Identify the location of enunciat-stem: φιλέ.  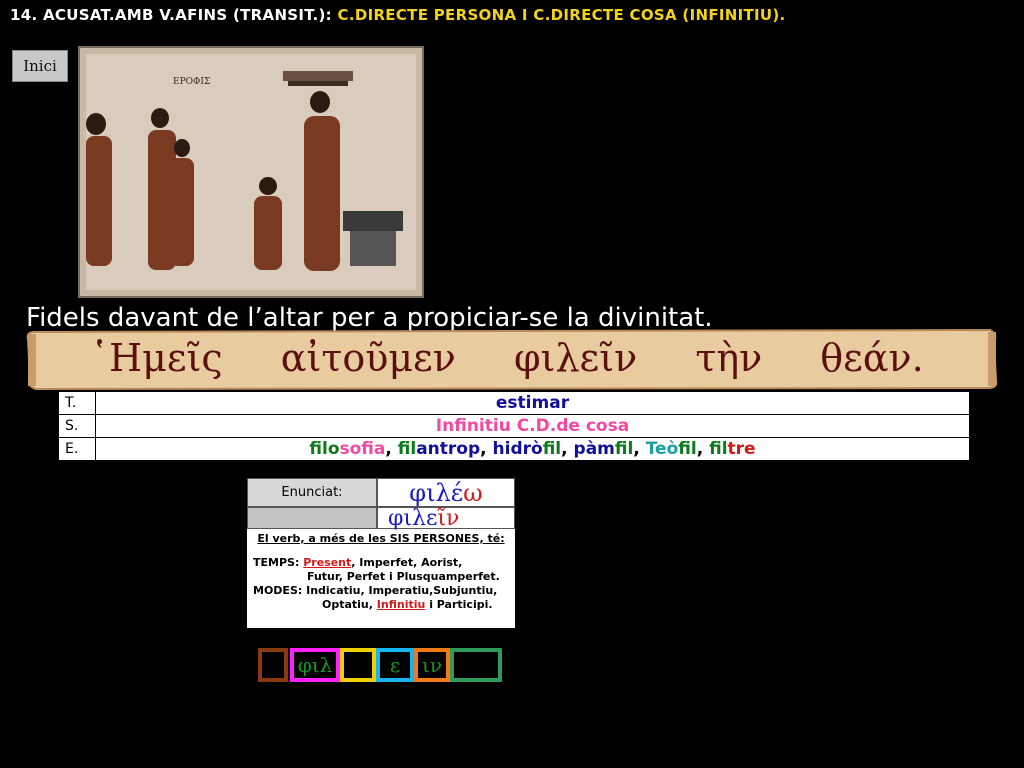
(436, 492).